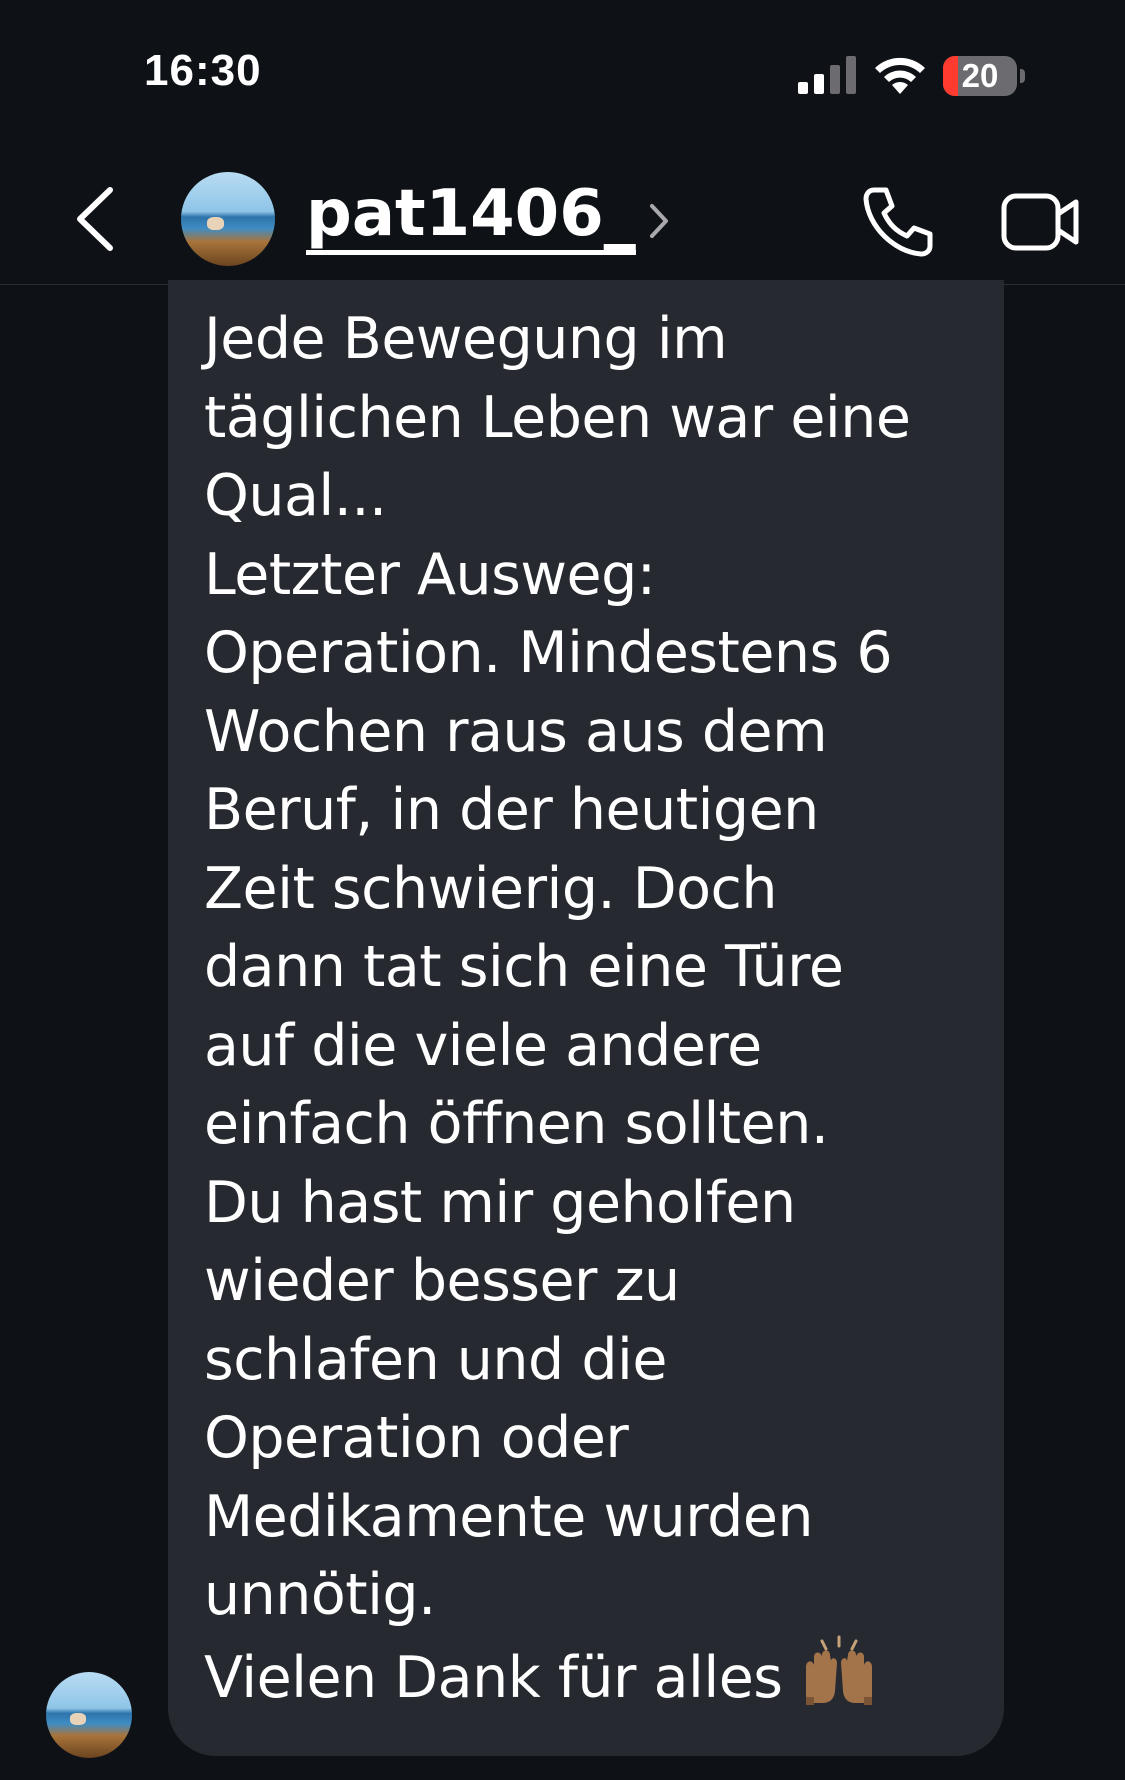 The width and height of the screenshot is (1125, 1780). Describe the element at coordinates (900, 75) in the screenshot. I see `wifi-icon` at that location.